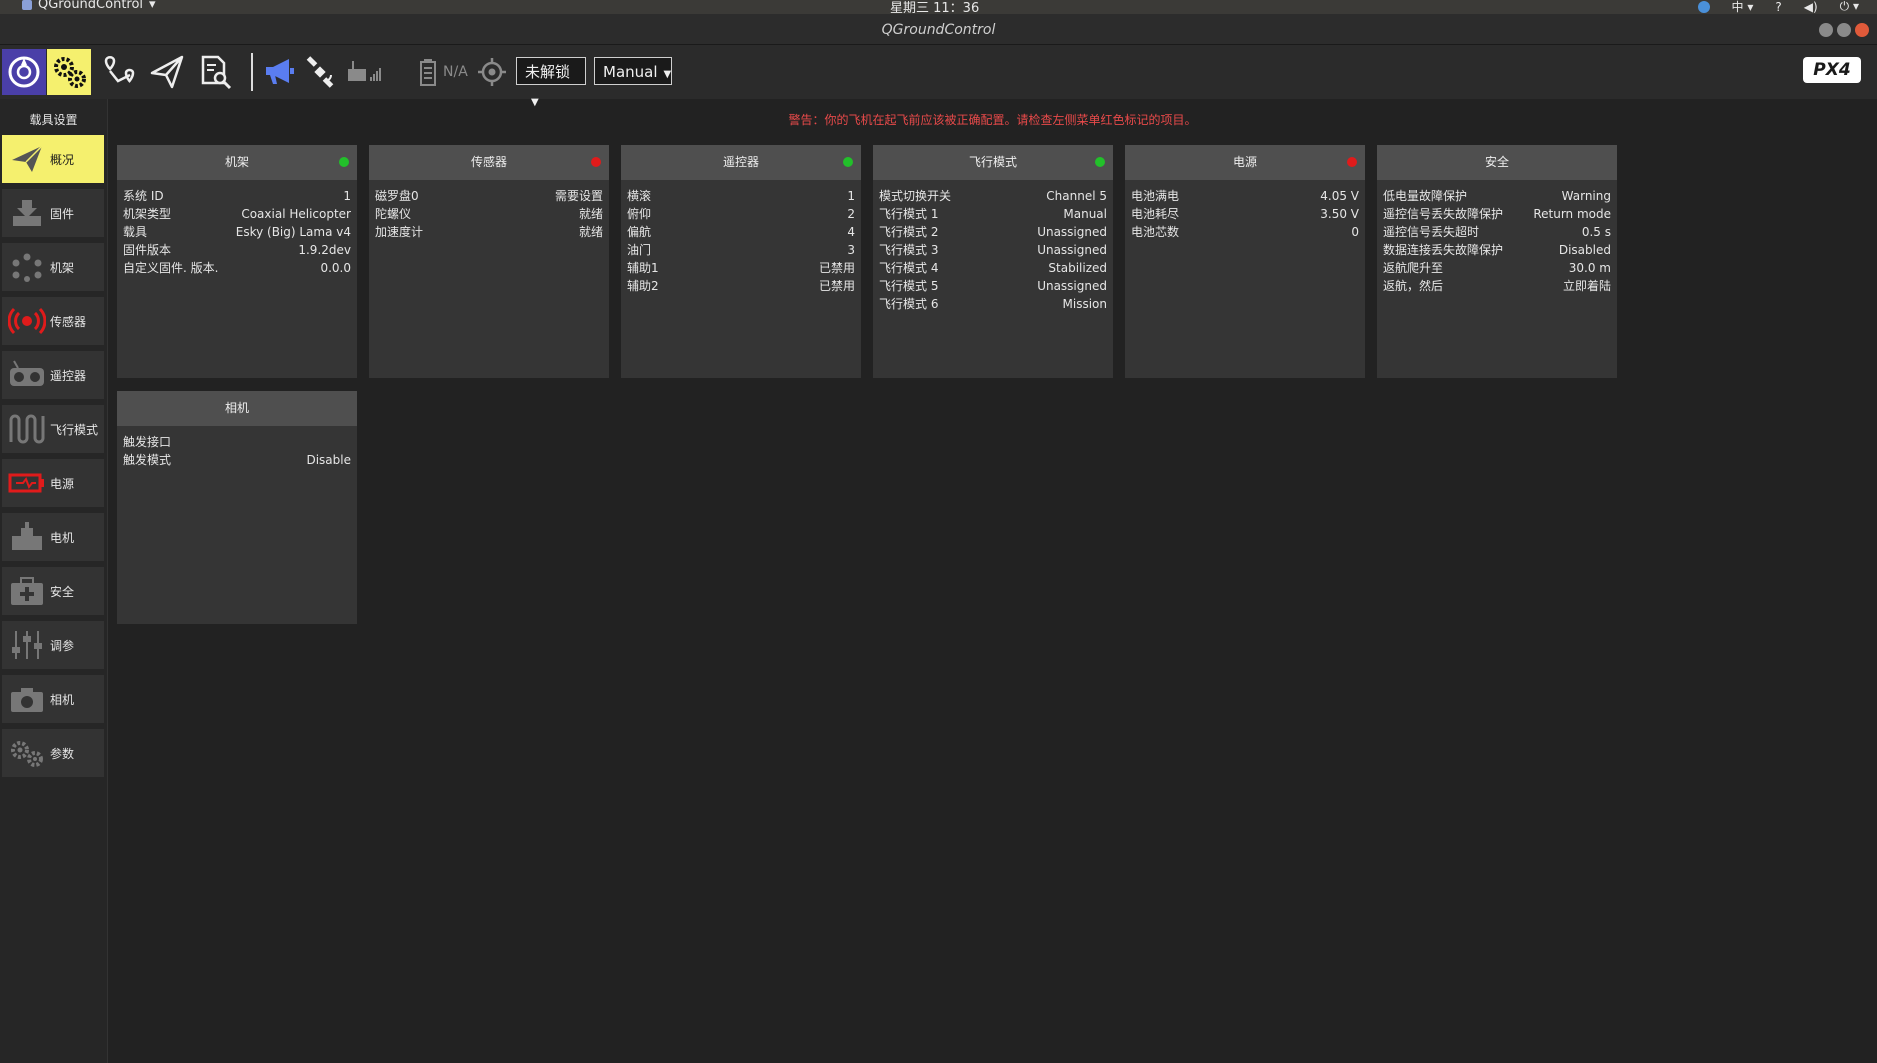  Describe the element at coordinates (492, 72) in the screenshot. I see `rtk-status-button` at that location.